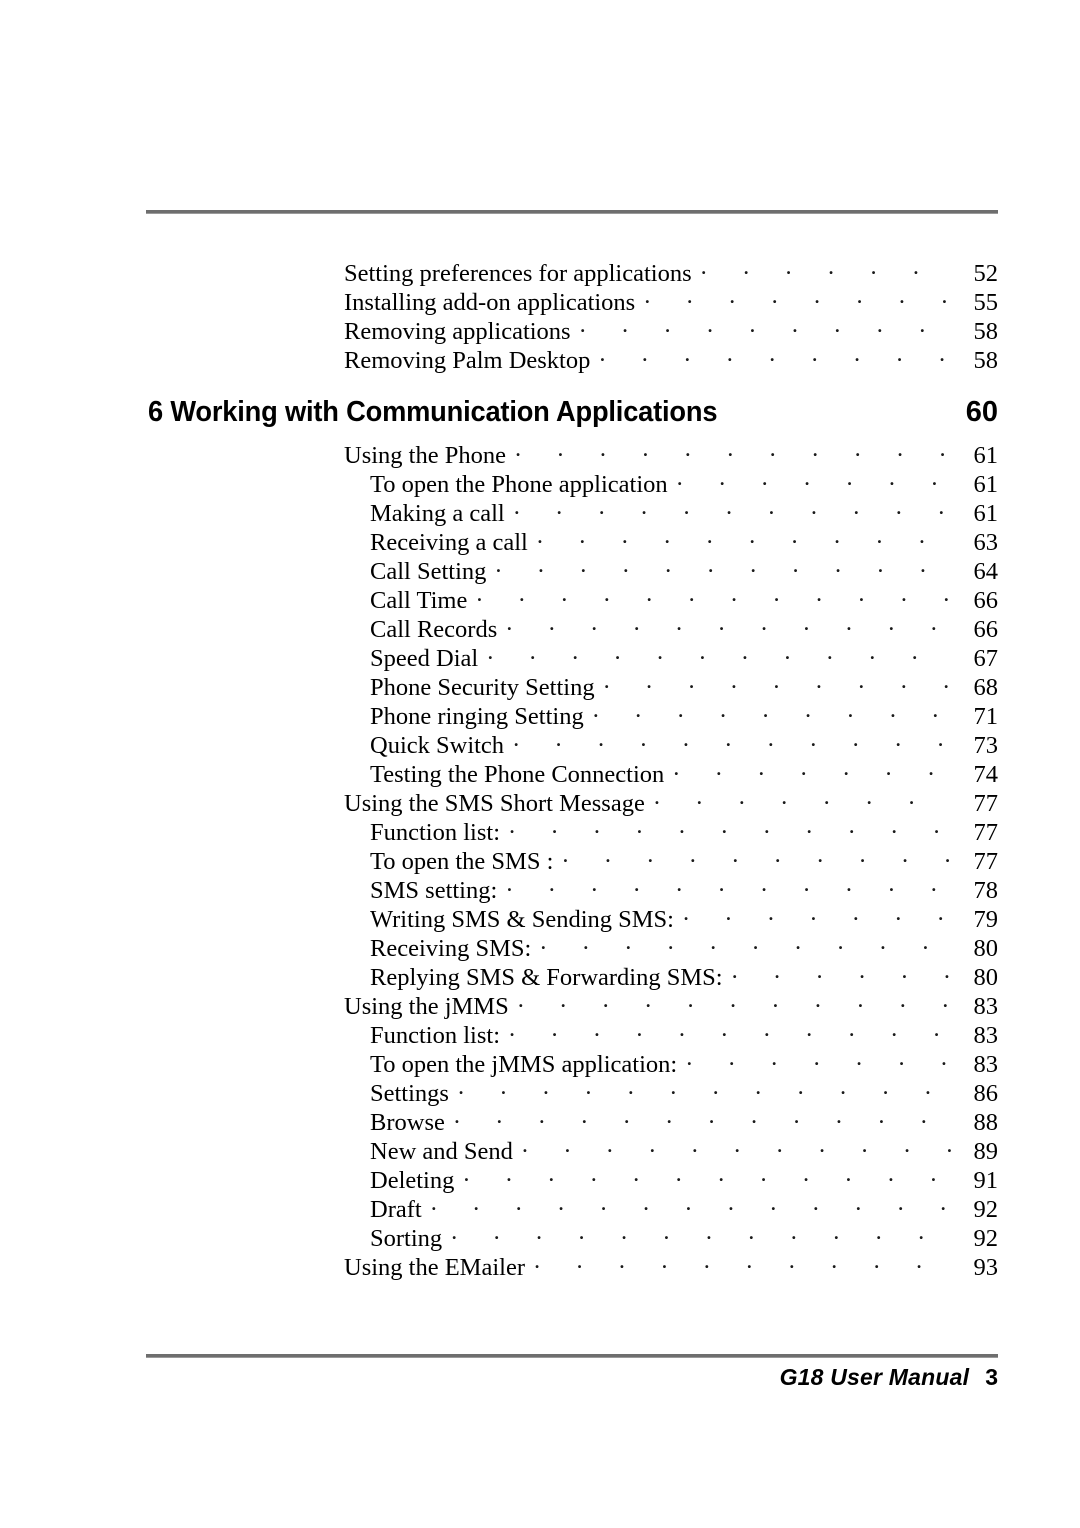 Image resolution: width=1080 pixels, height=1528 pixels. I want to click on toc-entry-label: Testing the Phone Connection, so click(517, 774).